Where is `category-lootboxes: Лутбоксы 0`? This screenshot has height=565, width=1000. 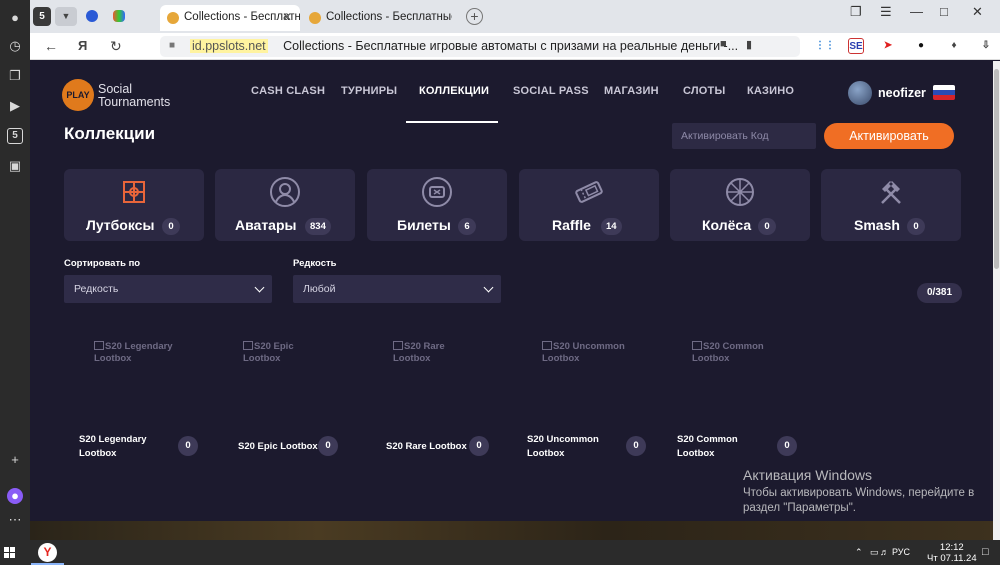 category-lootboxes: Лутбоксы 0 is located at coordinates (134, 205).